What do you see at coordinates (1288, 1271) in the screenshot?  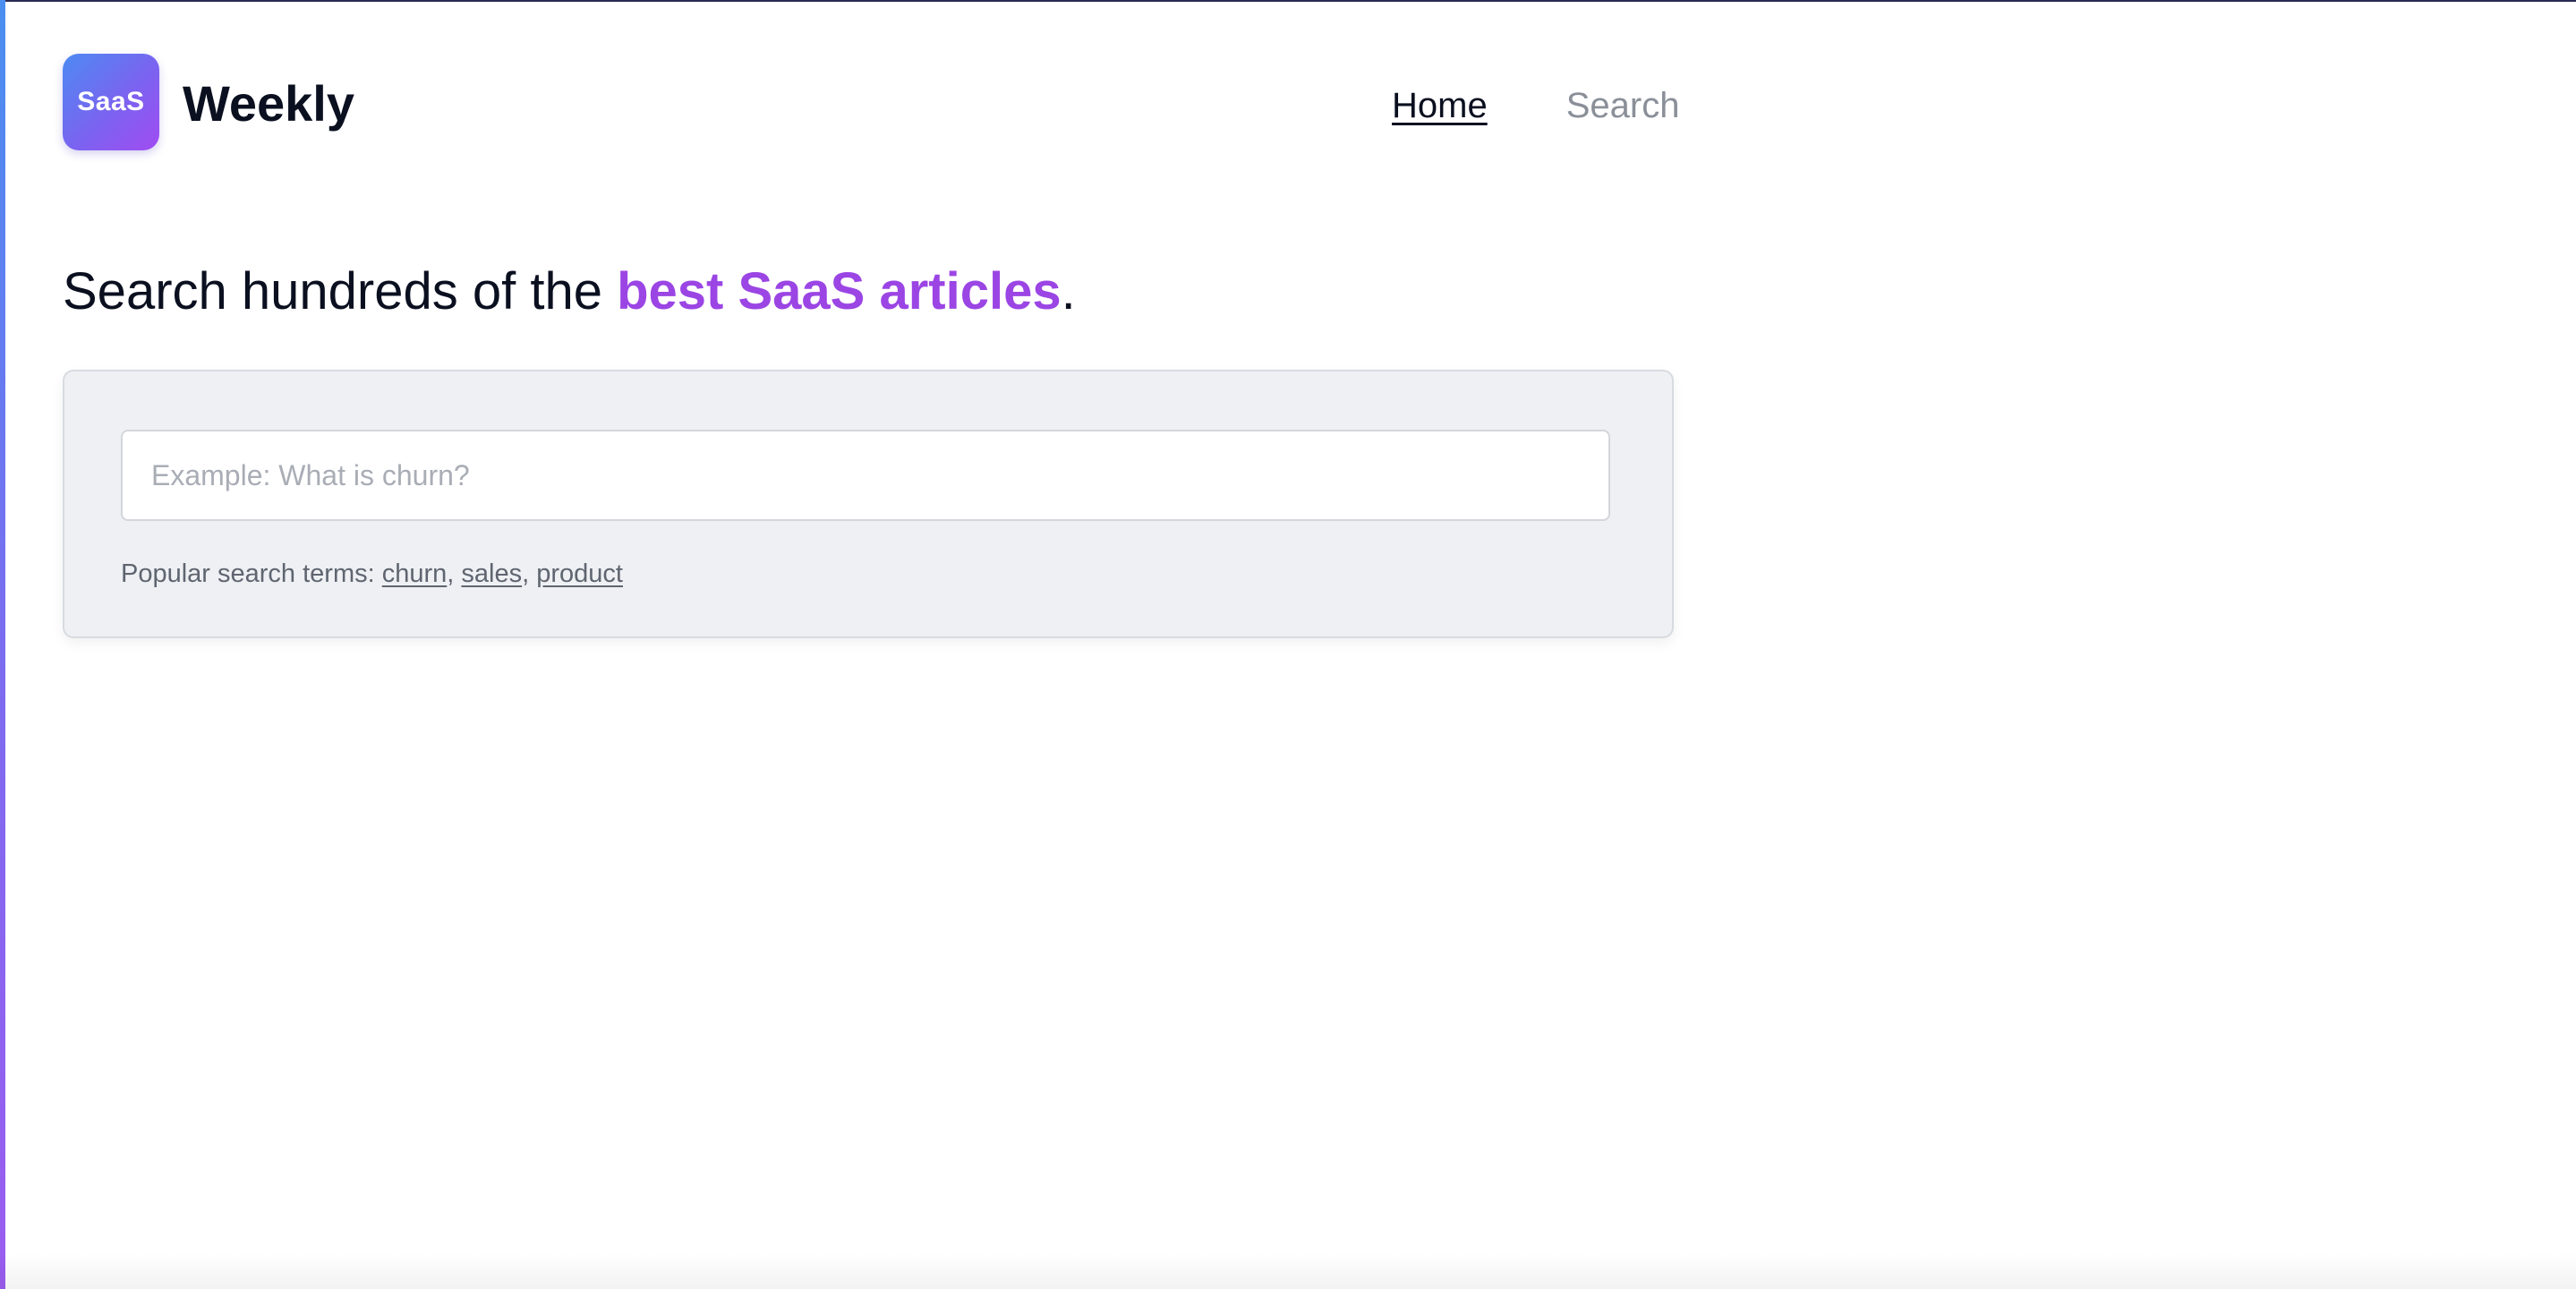 I see `bottom-shadow` at bounding box center [1288, 1271].